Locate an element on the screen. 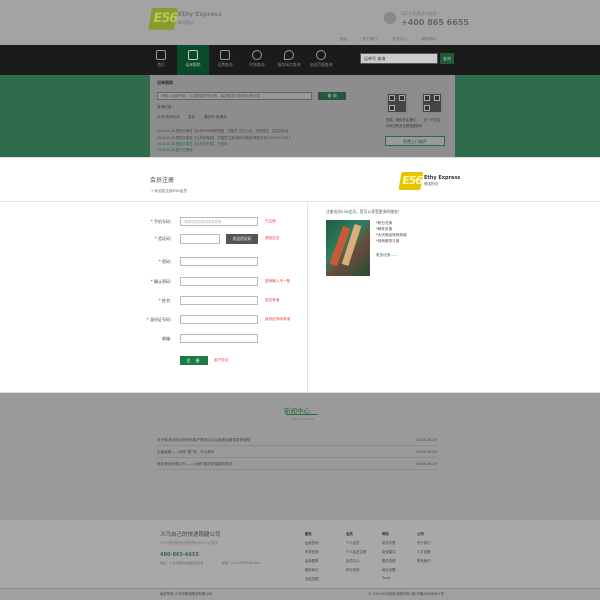  footer-link: 运费查询 is located at coordinates (312, 542).